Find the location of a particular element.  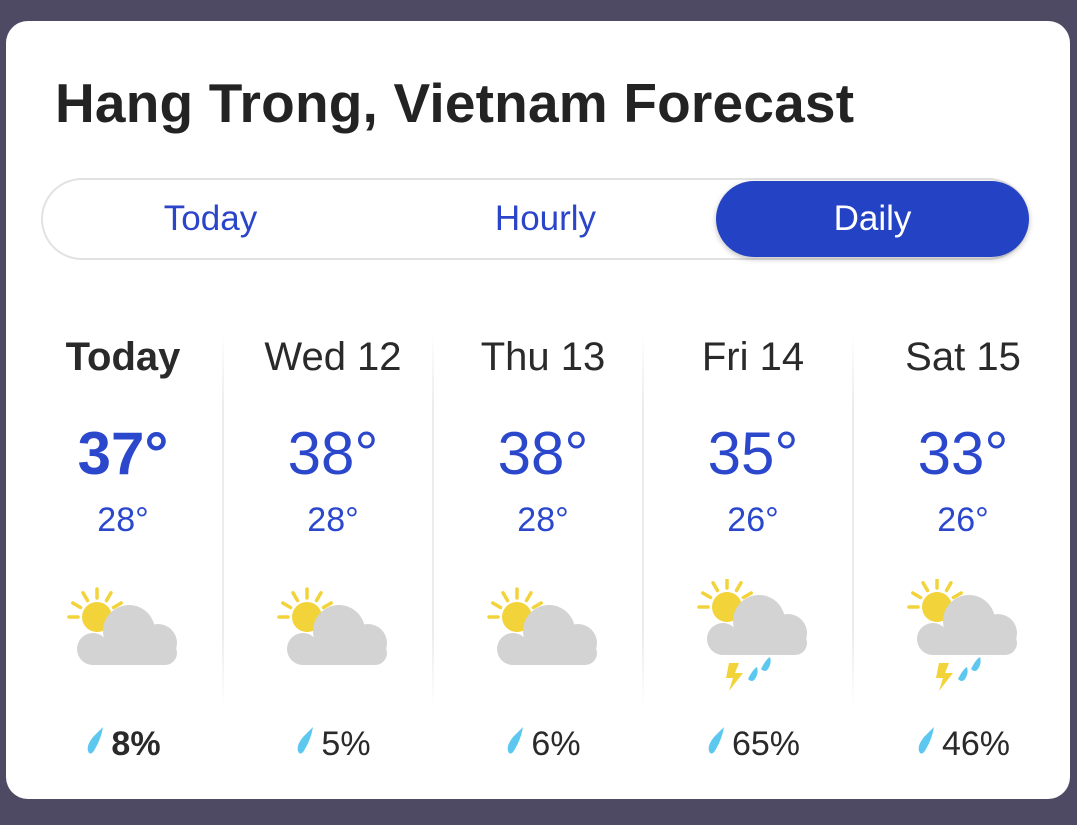

day-column-1: Wed 12 38° 28° 5% is located at coordinates (333, 546).